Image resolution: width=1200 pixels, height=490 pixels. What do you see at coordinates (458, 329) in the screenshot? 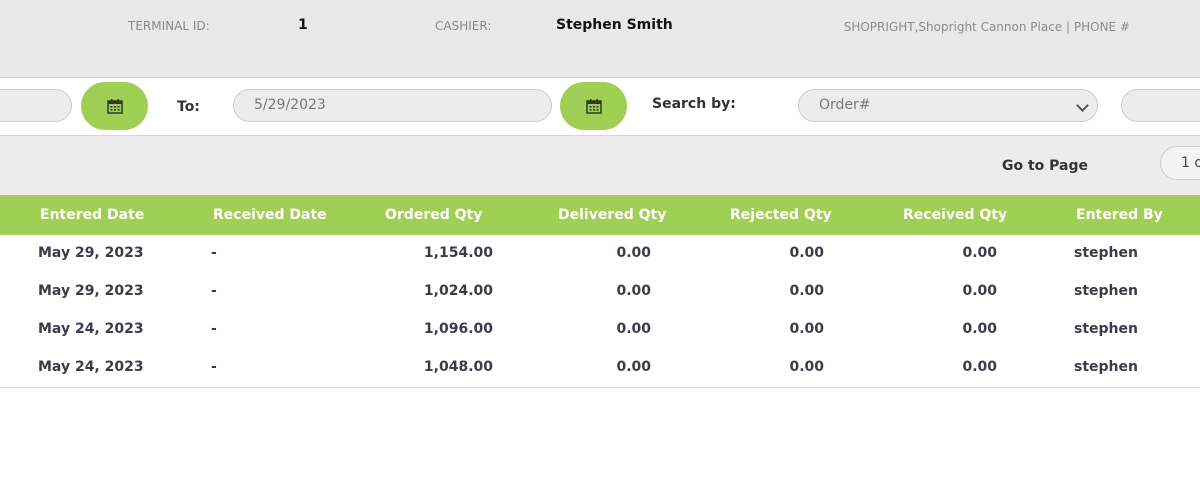
I see `cell-ordered-qty: 1,096.00` at bounding box center [458, 329].